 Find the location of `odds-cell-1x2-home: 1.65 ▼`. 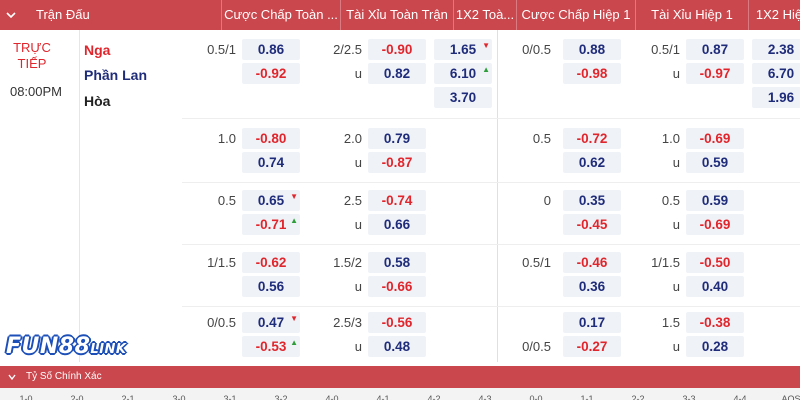

odds-cell-1x2-home: 1.65 ▼ is located at coordinates (463, 49).